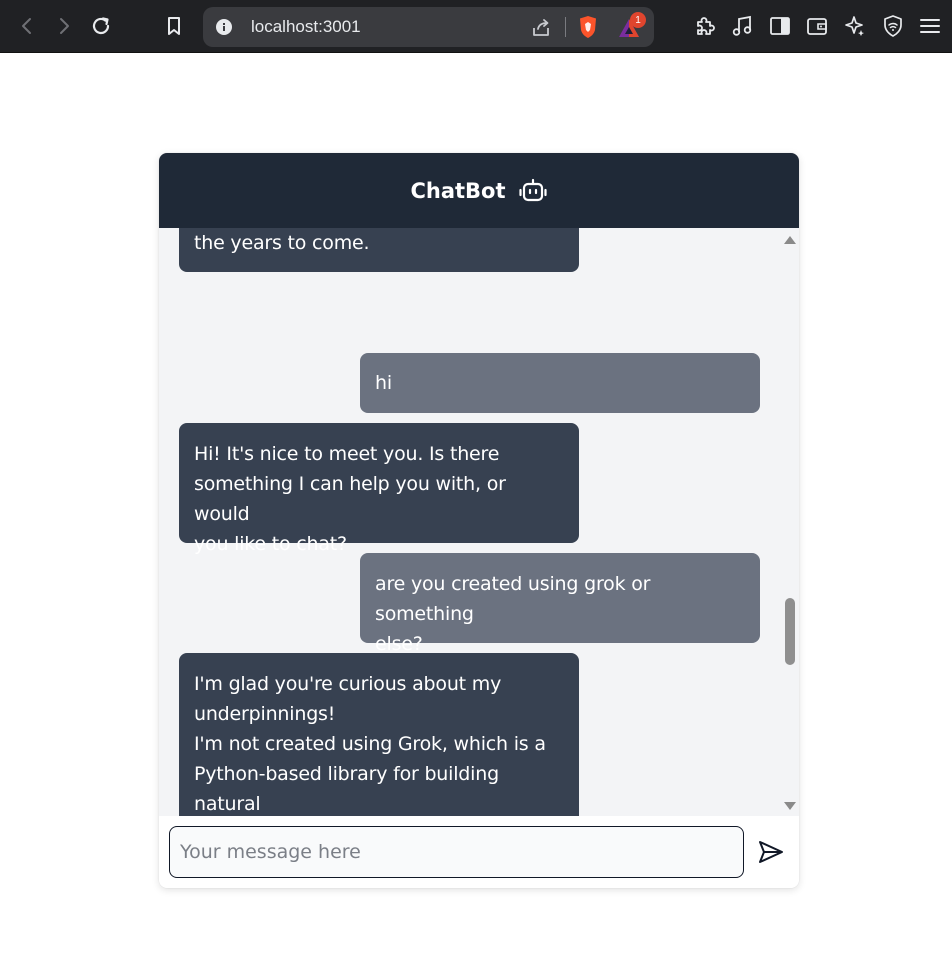  Describe the element at coordinates (638, 20) in the screenshot. I see `notification-badge: 1` at that location.